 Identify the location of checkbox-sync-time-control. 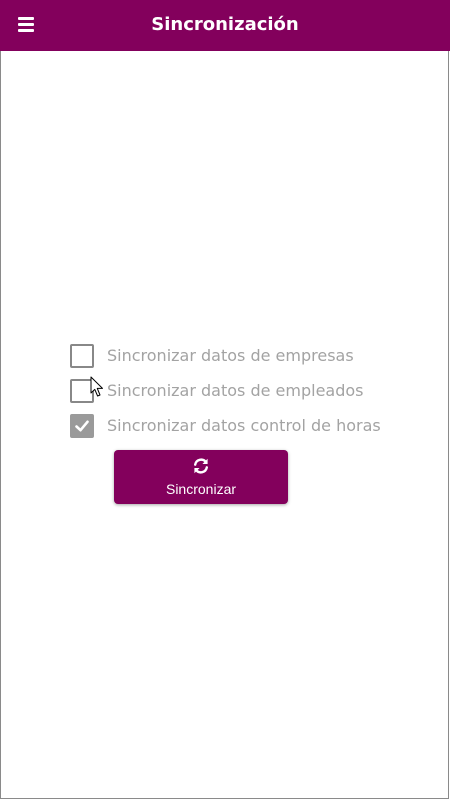
(82, 425).